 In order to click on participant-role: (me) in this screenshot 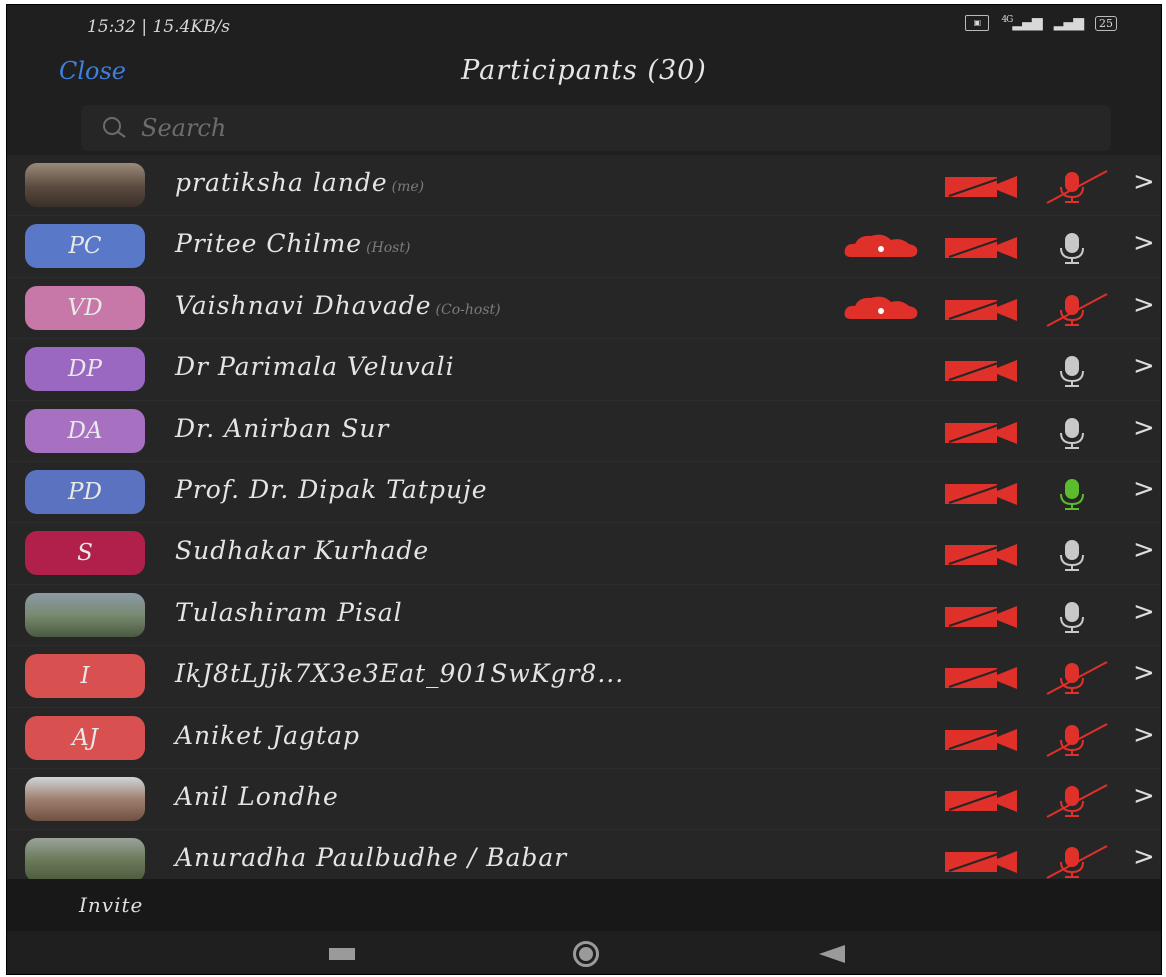, I will do `click(408, 187)`.